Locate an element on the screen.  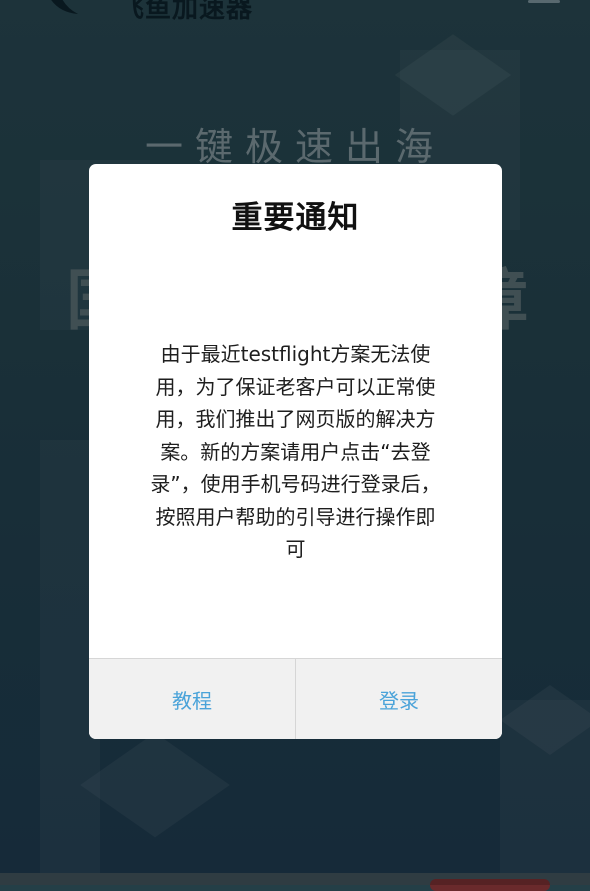
tutorial-button: 教程 is located at coordinates (192, 699).